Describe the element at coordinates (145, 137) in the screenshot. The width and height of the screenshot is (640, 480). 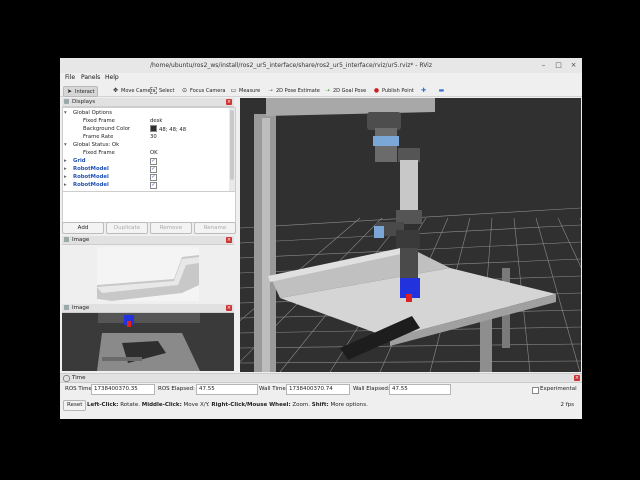
I see `display-row: Frame Rate 30` at that location.